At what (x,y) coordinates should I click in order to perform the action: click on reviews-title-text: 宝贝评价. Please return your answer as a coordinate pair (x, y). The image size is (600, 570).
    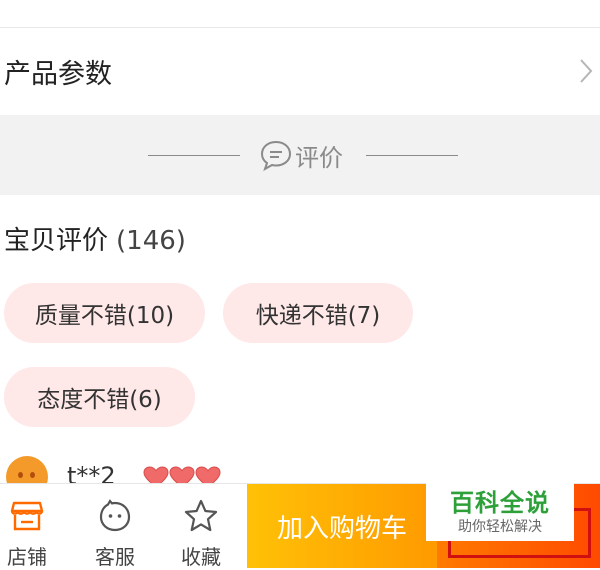
    Looking at the image, I should click on (56, 241).